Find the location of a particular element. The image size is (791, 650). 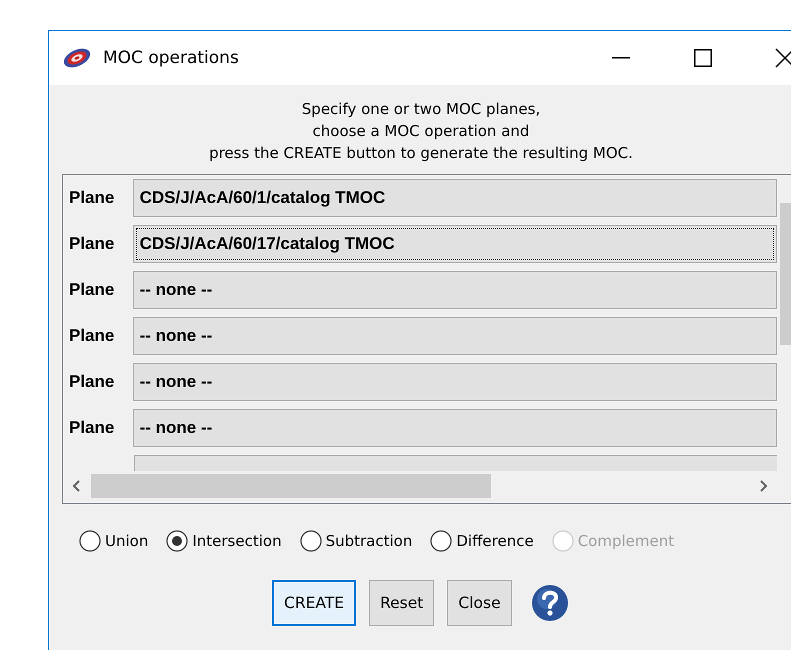

close-icon is located at coordinates (783, 58).